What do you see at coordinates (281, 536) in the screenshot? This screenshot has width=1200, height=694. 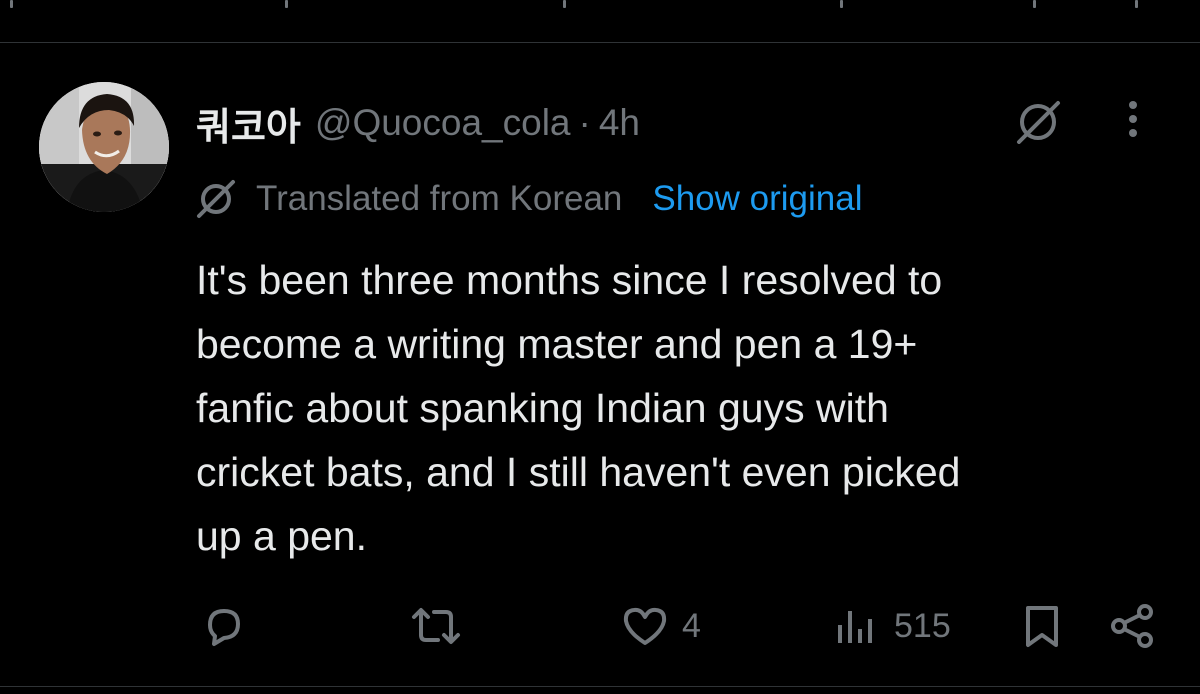 I see `tweet-text-line: up a pen.` at bounding box center [281, 536].